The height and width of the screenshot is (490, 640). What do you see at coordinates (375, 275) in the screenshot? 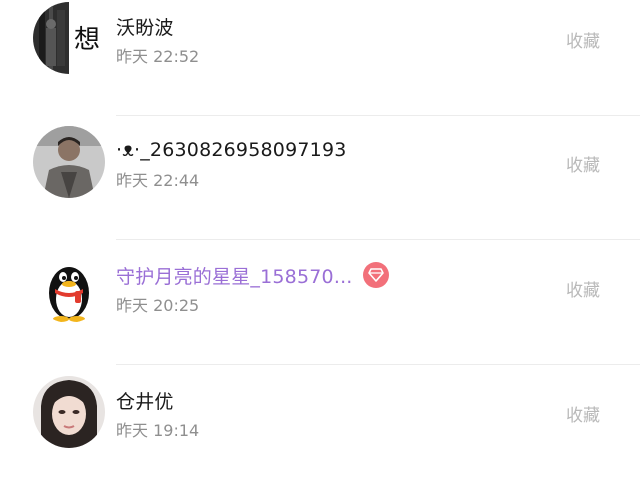
I see `vip-diamond-icon` at bounding box center [375, 275].